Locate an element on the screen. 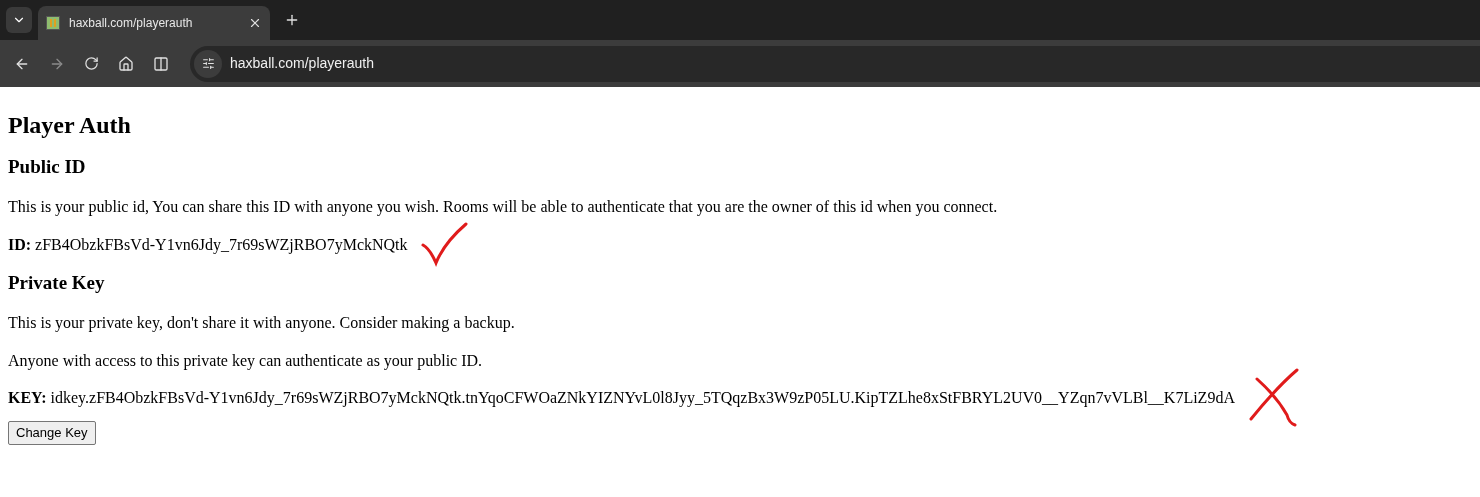 This screenshot has width=1480, height=497. browser-tab: haxball.com/playerauth is located at coordinates (154, 23).